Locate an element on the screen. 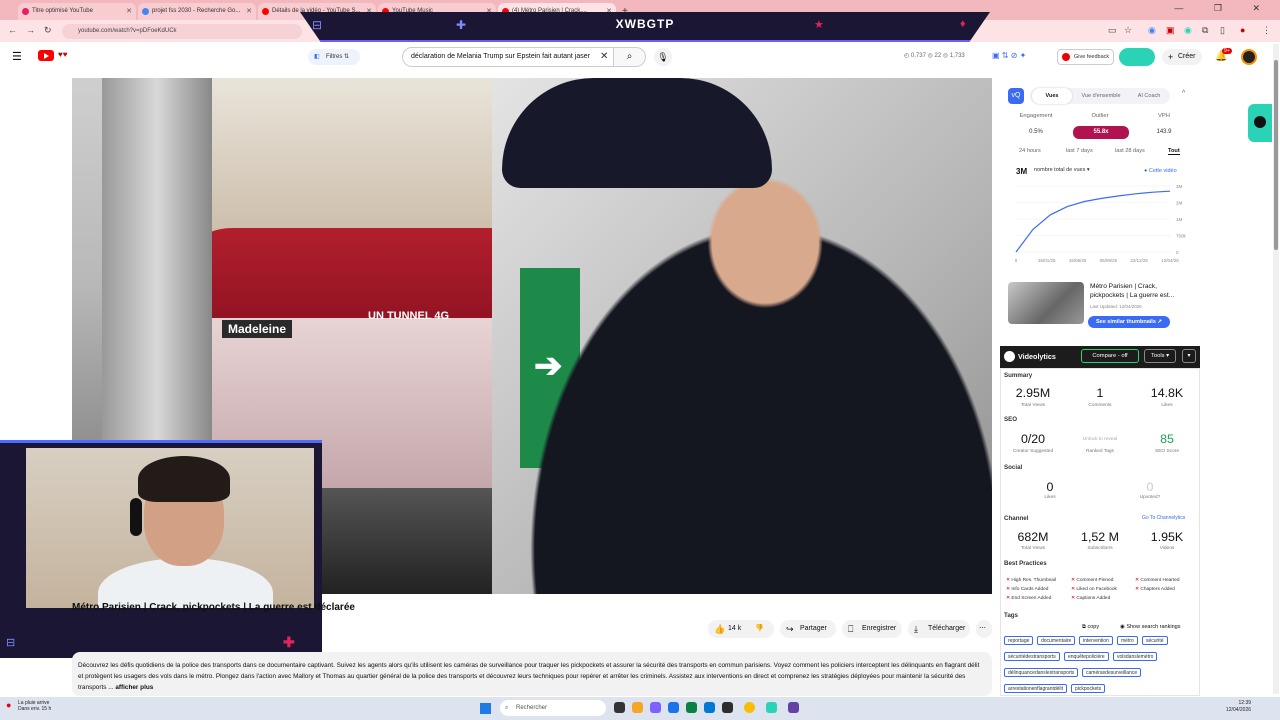 This screenshot has height=720, width=1280. tools-dropdown-button: Tools ▾ is located at coordinates (1160, 356).